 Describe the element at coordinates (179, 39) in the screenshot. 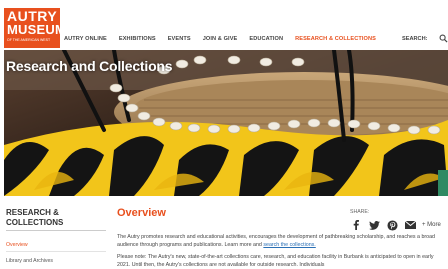

I see `nav-item-events: EVENTS` at that location.